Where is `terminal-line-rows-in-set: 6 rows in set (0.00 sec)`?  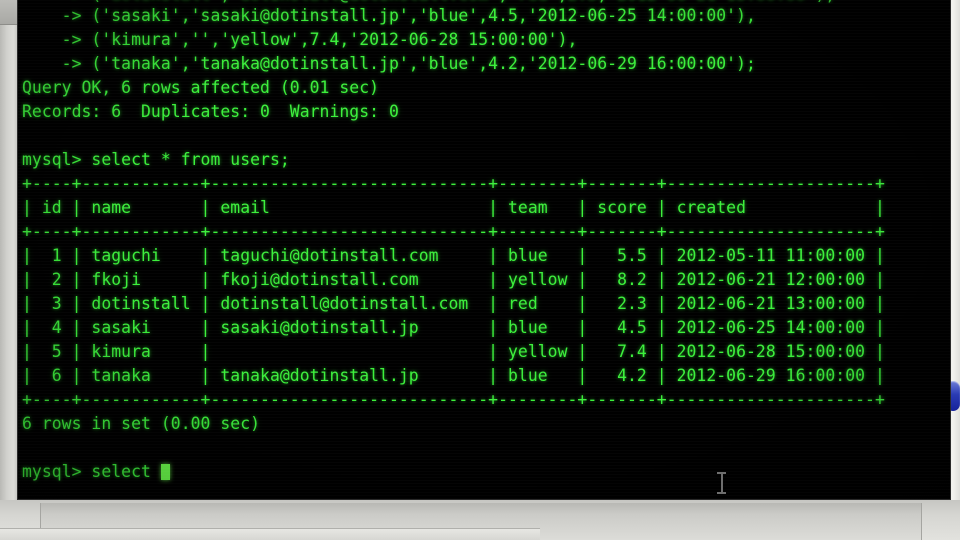 terminal-line-rows-in-set: 6 rows in set (0.00 sec) is located at coordinates (141, 423).